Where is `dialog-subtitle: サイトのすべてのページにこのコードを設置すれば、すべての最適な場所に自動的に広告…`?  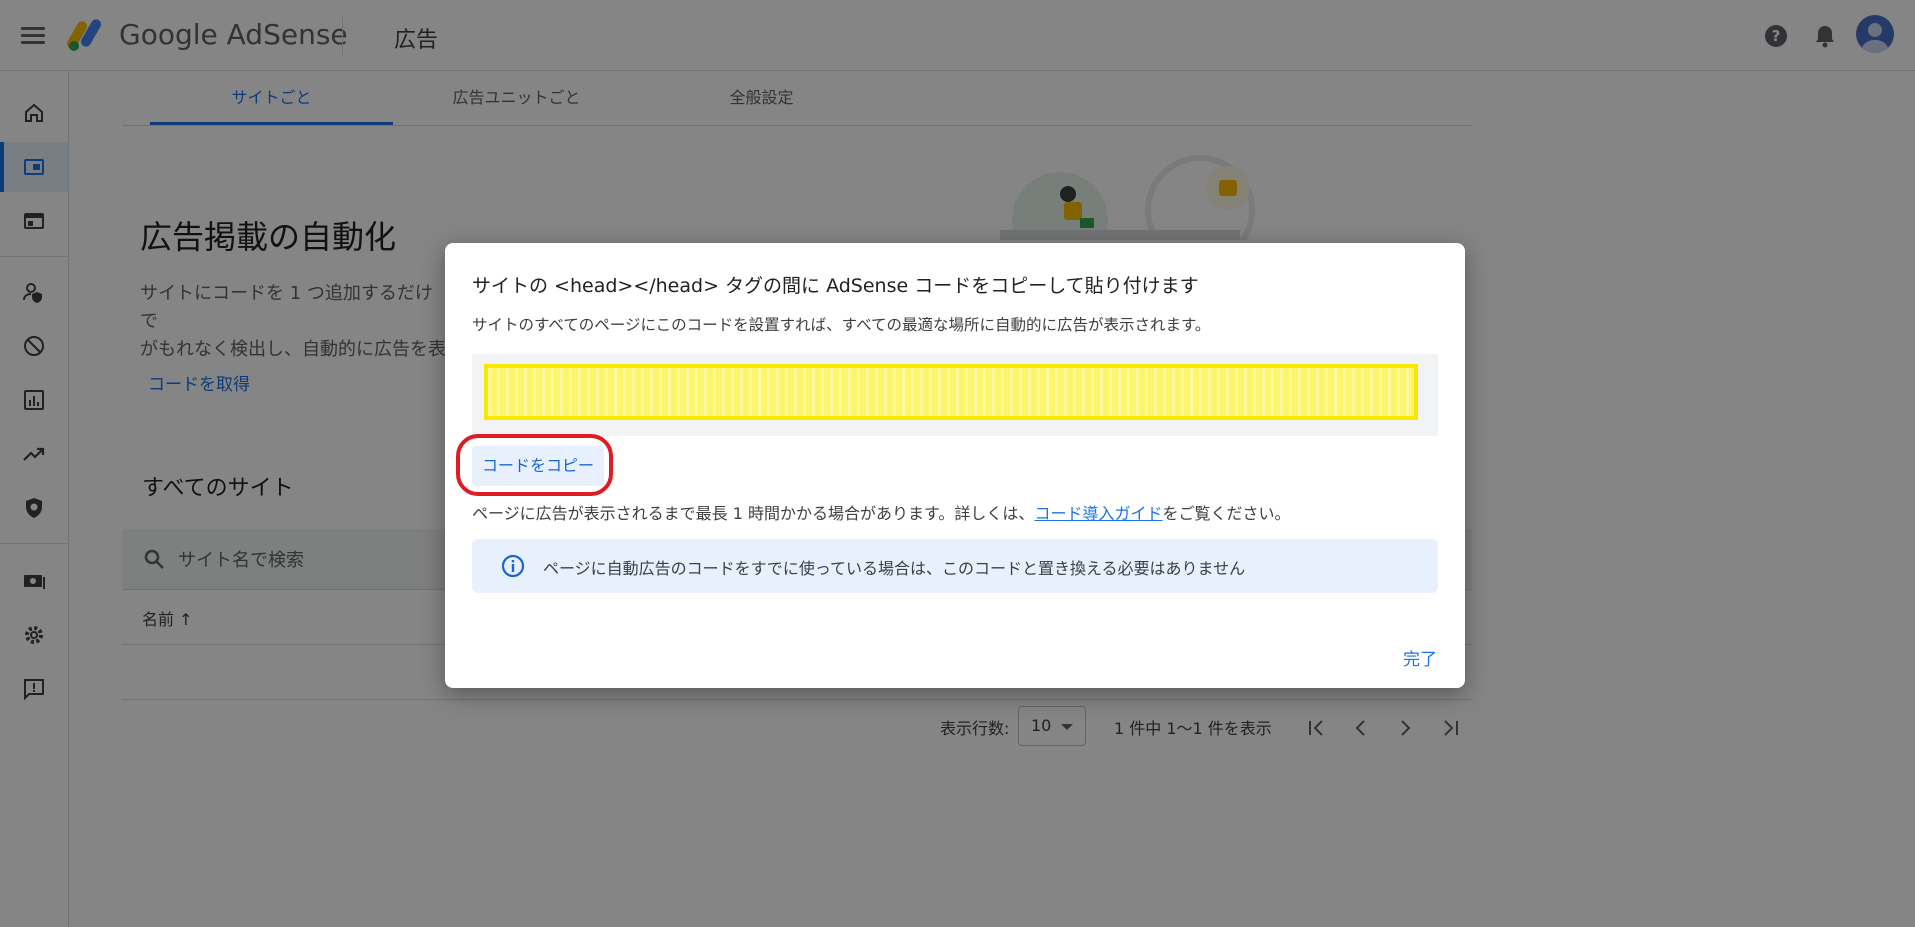
dialog-subtitle: サイトのすべてのページにこのコードを設置すれば、すべての最適な場所に自動的に広告… is located at coordinates (841, 325).